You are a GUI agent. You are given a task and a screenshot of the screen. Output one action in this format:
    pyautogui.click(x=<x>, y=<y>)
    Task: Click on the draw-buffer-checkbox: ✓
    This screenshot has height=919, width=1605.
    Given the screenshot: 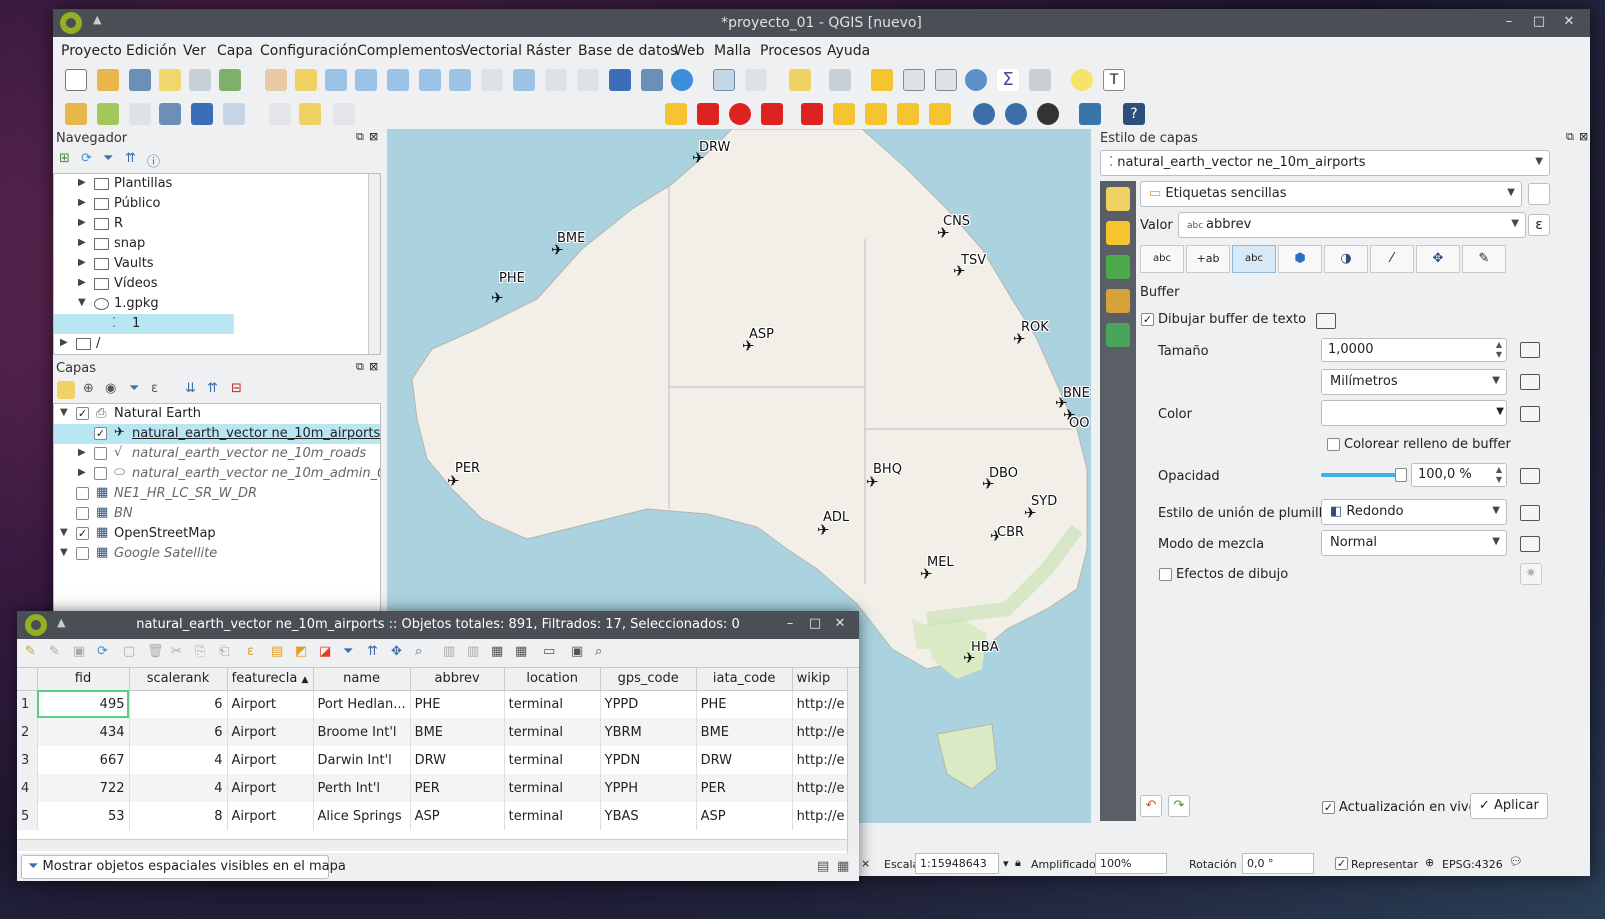 What is the action you would take?
    pyautogui.click(x=1147, y=319)
    